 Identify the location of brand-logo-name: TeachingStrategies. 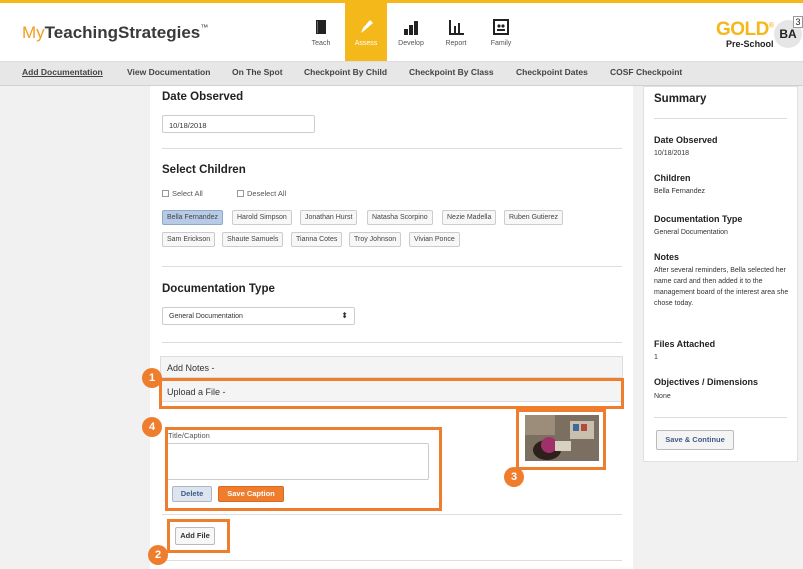
(122, 32).